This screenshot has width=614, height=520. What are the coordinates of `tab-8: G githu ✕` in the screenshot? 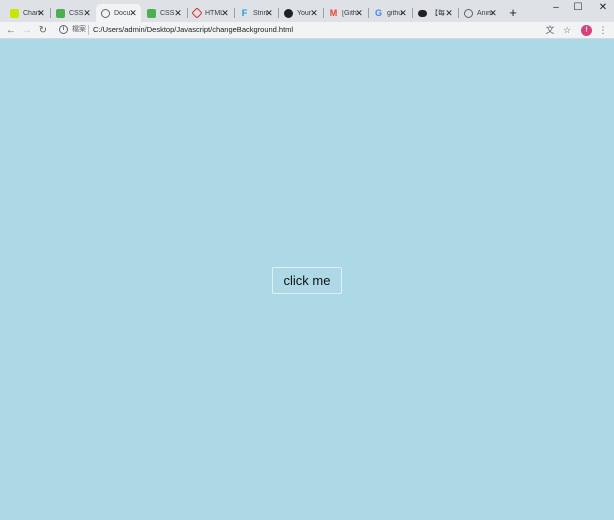 It's located at (390, 13).